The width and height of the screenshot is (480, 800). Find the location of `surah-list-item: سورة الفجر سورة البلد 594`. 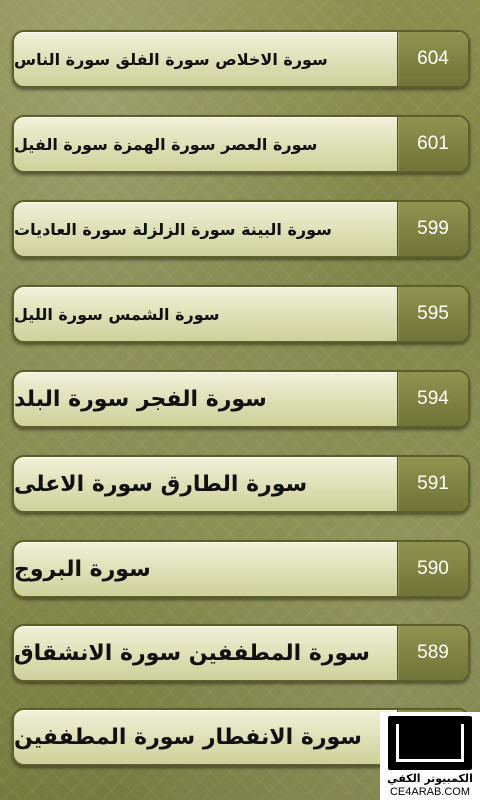

surah-list-item: سورة الفجر سورة البلد 594 is located at coordinates (241, 399).